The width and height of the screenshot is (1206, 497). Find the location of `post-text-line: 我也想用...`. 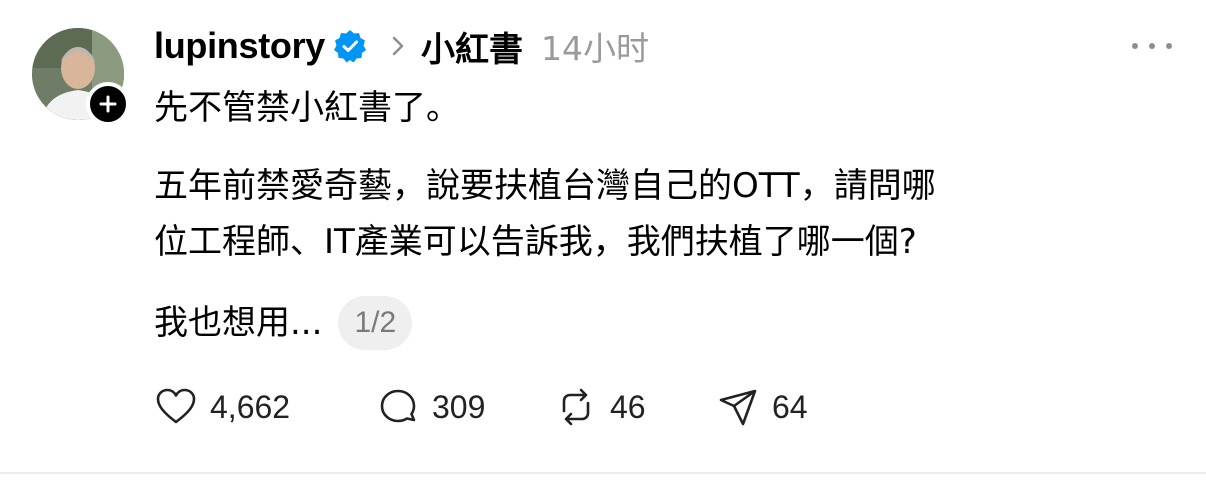

post-text-line: 我也想用... is located at coordinates (238, 323).